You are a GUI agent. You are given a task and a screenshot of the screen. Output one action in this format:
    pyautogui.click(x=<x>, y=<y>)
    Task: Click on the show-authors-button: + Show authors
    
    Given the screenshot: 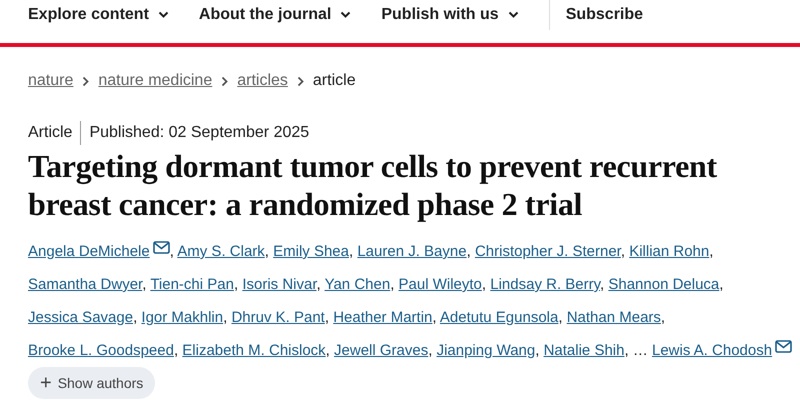 What is the action you would take?
    pyautogui.click(x=92, y=383)
    